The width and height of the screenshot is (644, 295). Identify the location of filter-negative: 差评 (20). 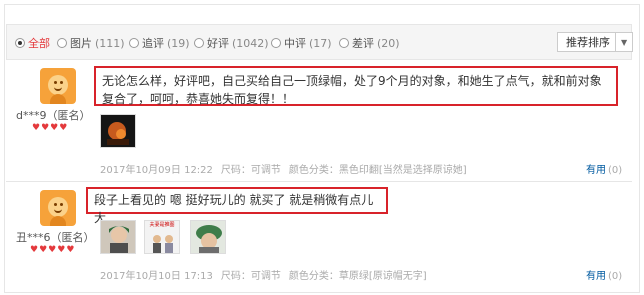
(369, 43).